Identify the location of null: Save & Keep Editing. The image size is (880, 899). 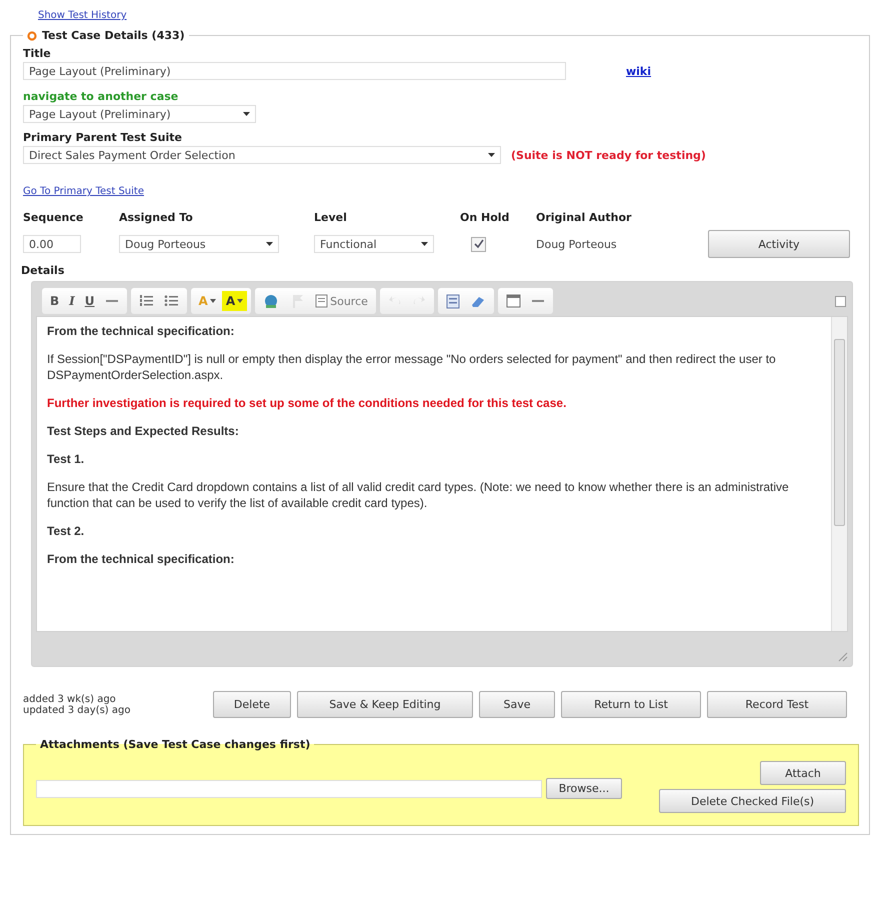
(385, 704).